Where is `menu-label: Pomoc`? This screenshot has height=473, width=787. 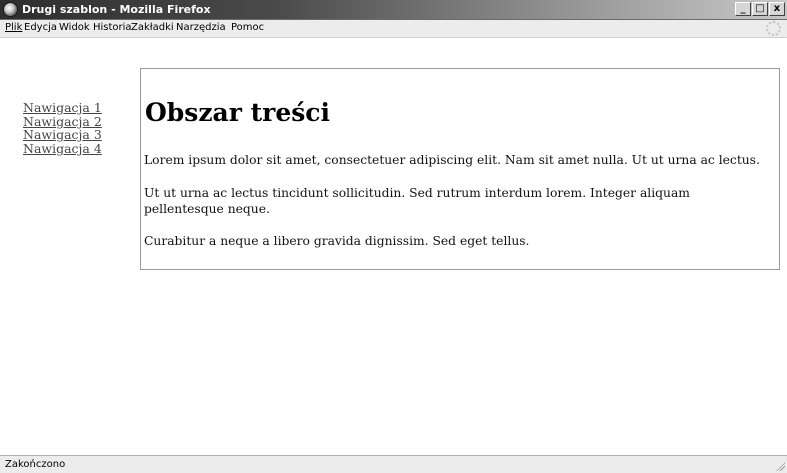
menu-label: Pomoc is located at coordinates (248, 27).